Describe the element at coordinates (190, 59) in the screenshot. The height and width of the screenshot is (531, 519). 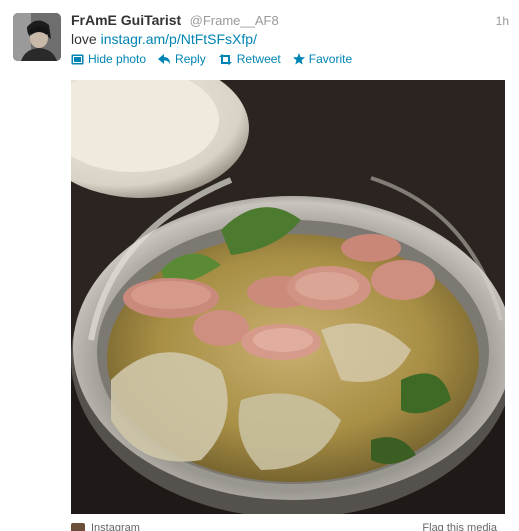
I see `reply-label: Reply` at that location.